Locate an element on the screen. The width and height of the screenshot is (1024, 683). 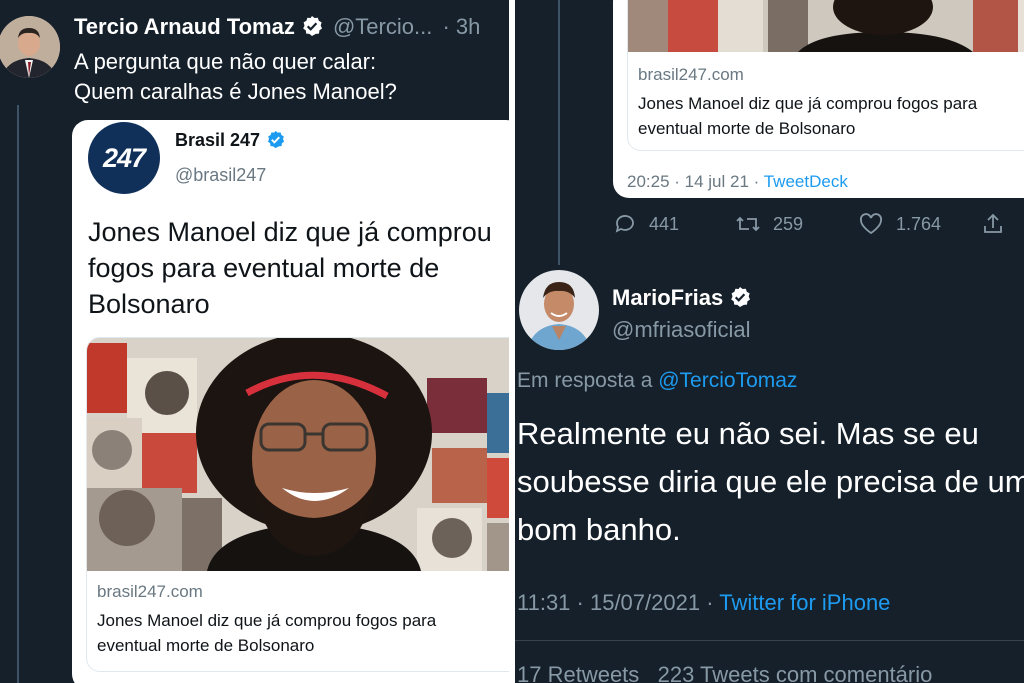
reply-text-line: soubesse diria que ele precisa de um is located at coordinates (770, 481).